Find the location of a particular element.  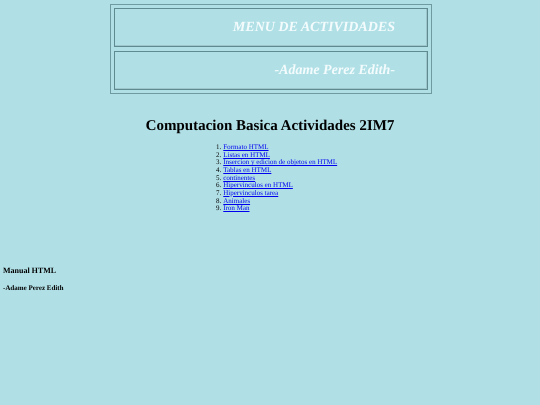

author-name: -Adame Perez Edith- is located at coordinates (334, 70).